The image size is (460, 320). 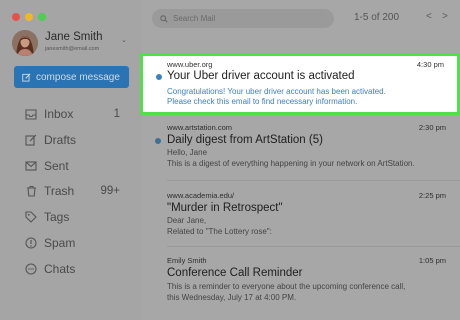 I want to click on account-name: Jane Smith, so click(x=74, y=37).